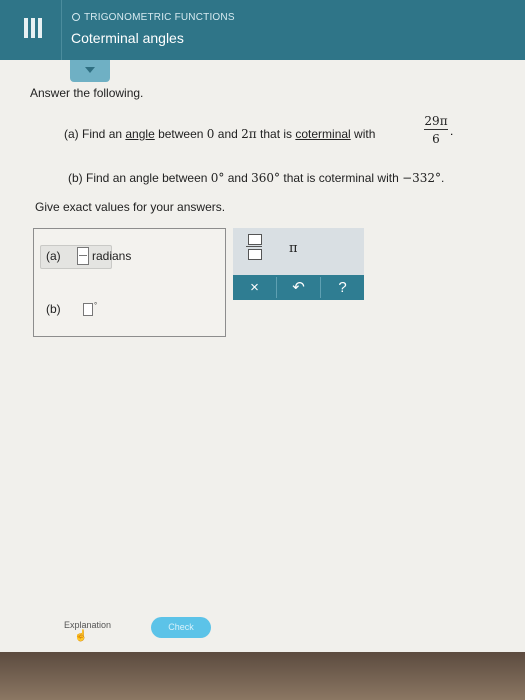 The width and height of the screenshot is (525, 700). I want to click on answer-b-input, so click(88, 309).